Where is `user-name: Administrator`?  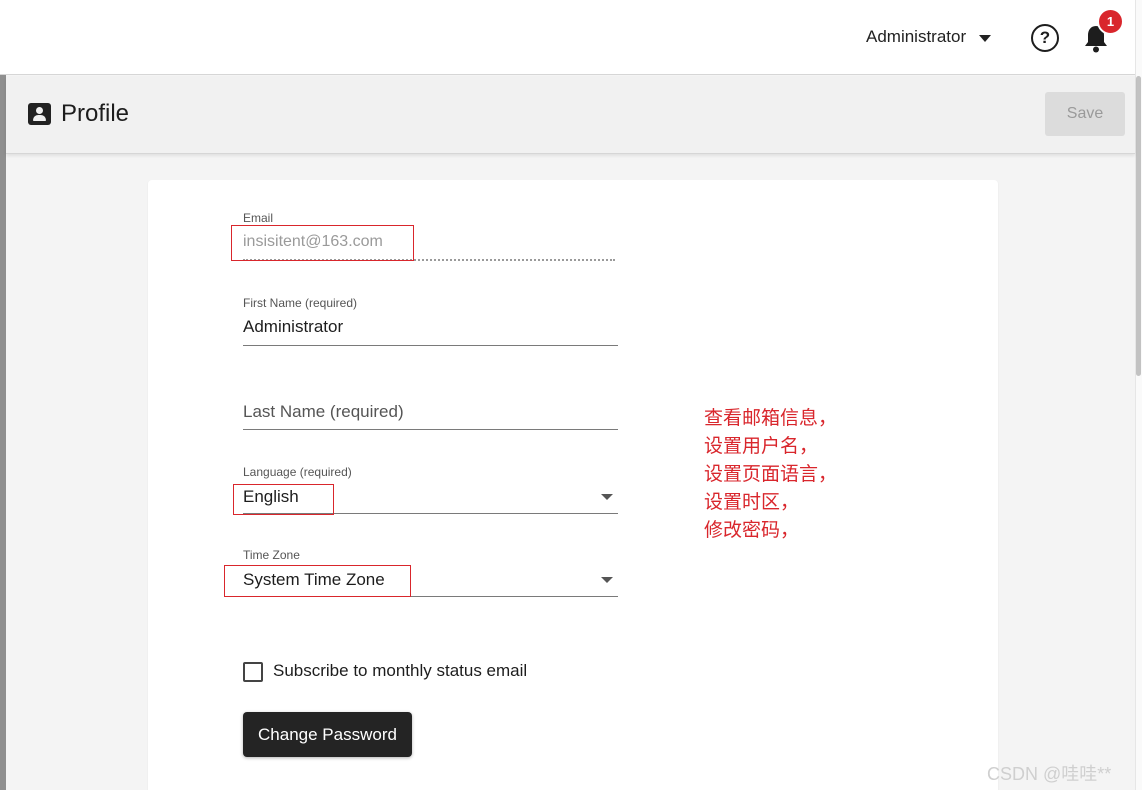
user-name: Administrator is located at coordinates (916, 36).